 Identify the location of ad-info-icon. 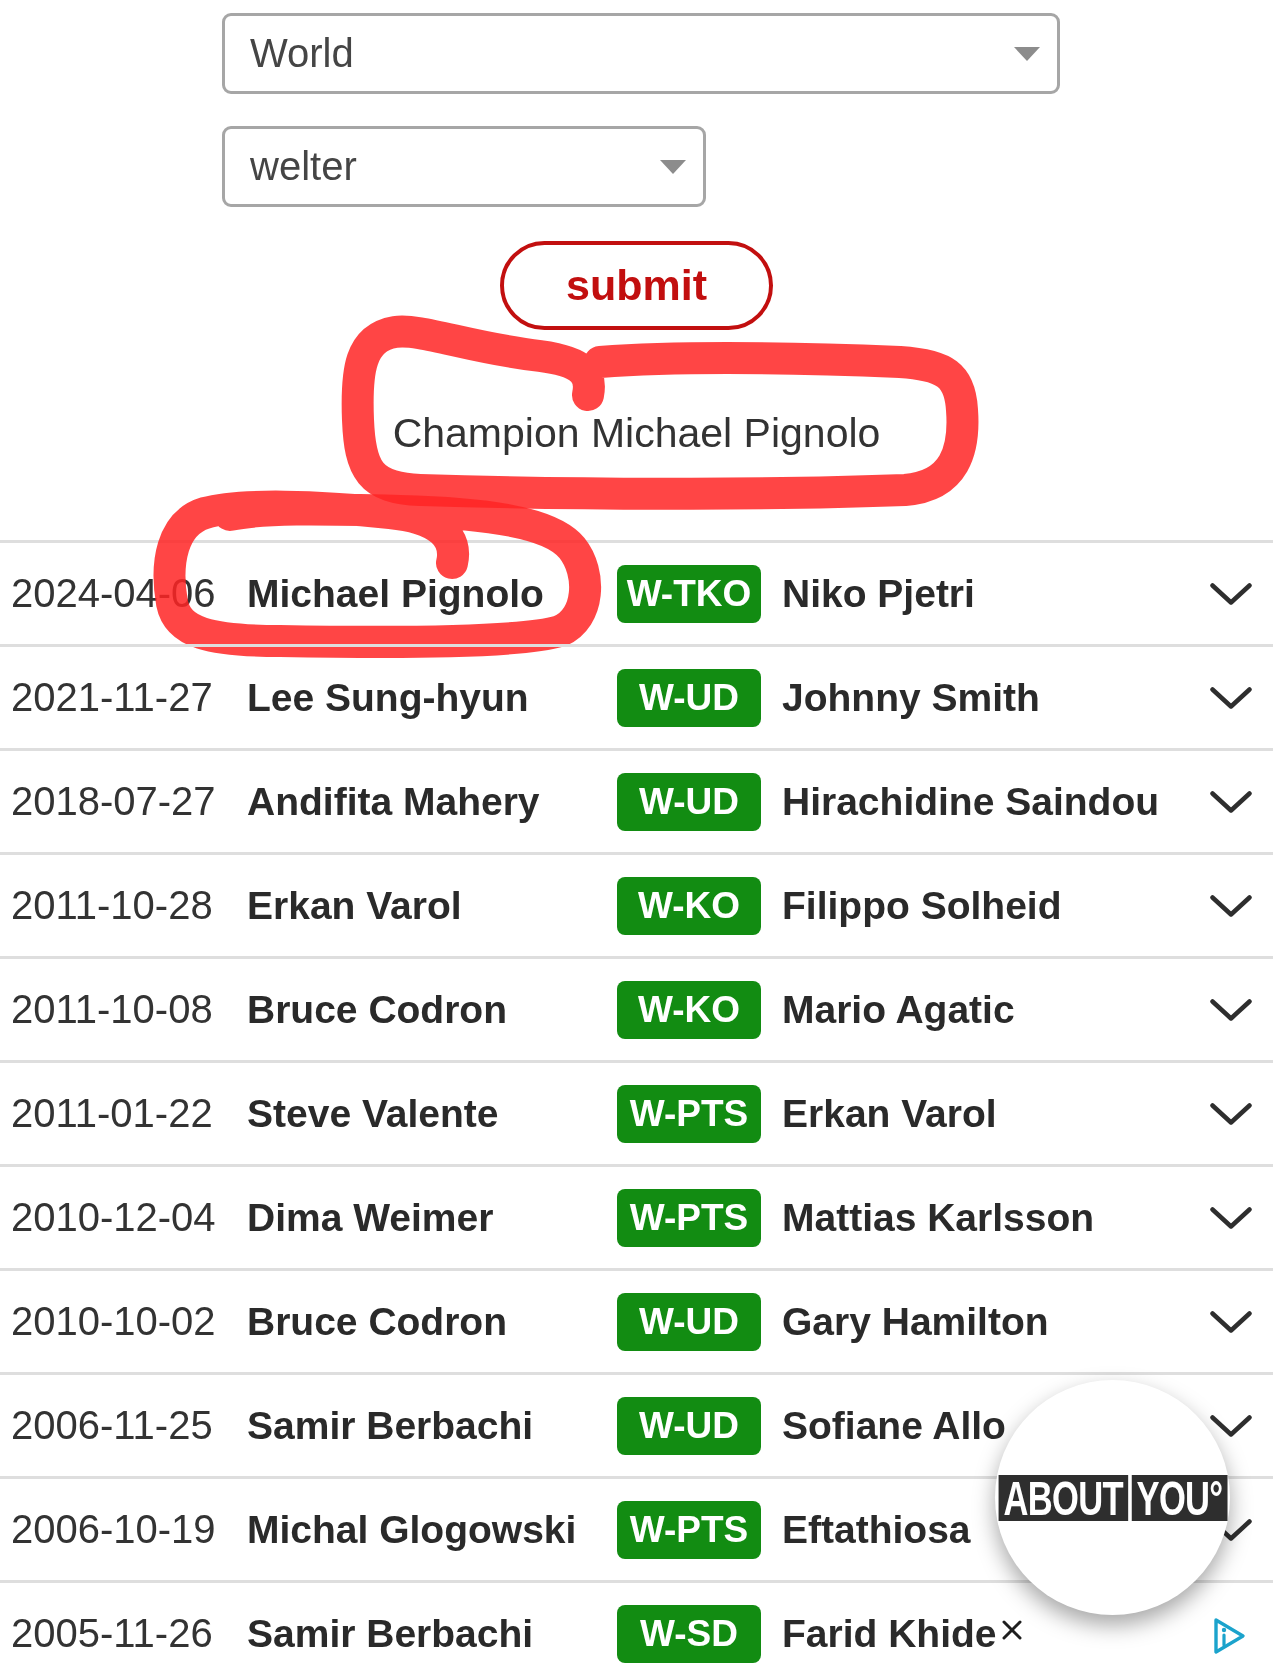
(1229, 1636).